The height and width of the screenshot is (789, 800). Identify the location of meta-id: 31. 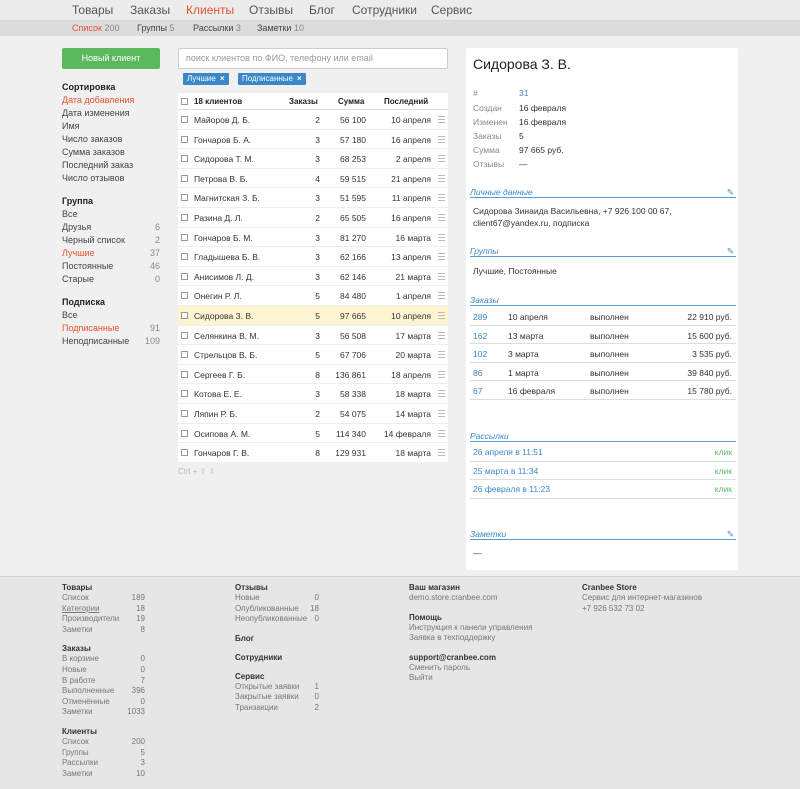
(523, 93).